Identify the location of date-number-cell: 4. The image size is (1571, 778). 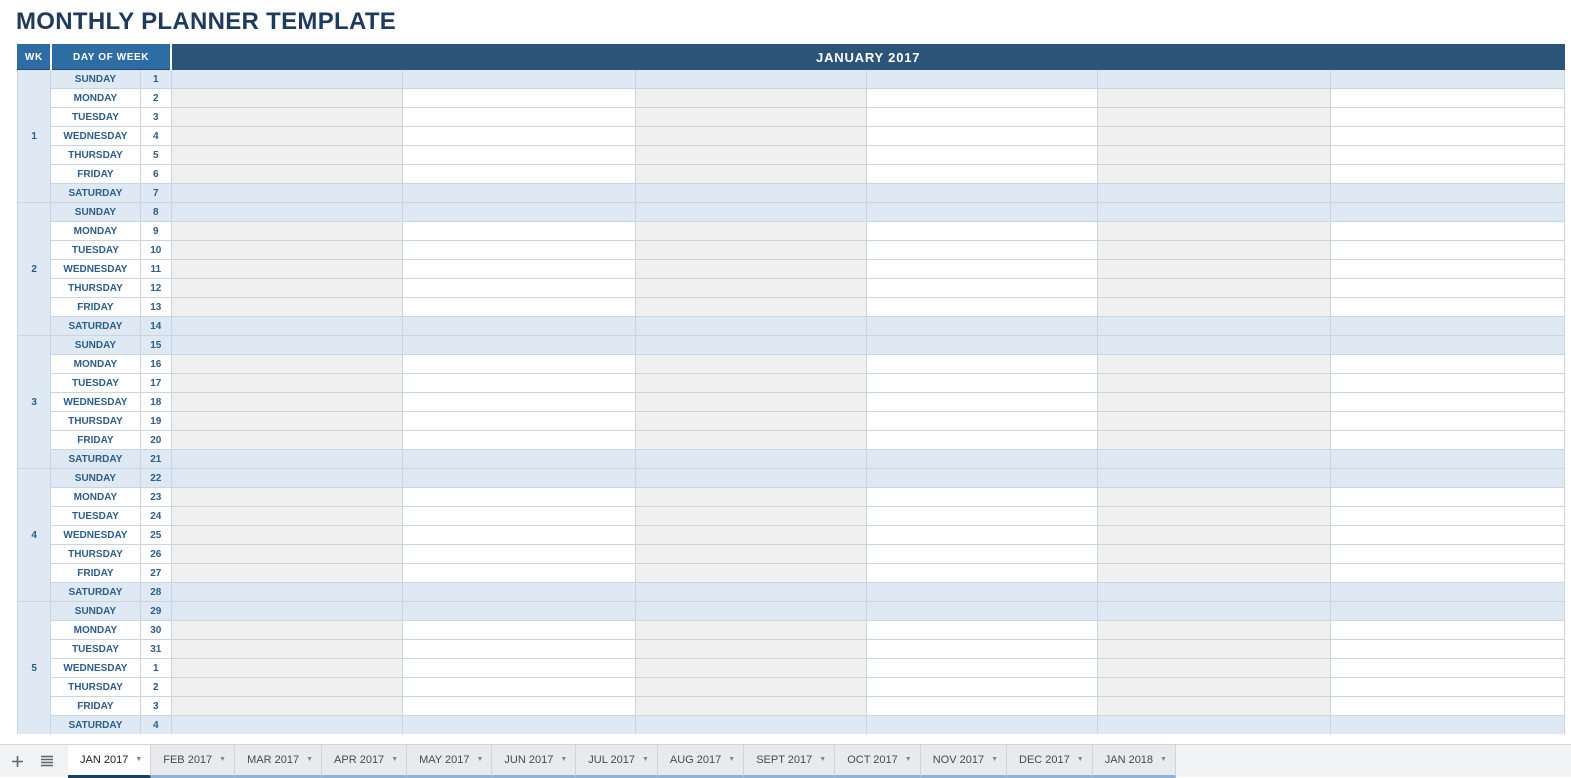
(155, 136).